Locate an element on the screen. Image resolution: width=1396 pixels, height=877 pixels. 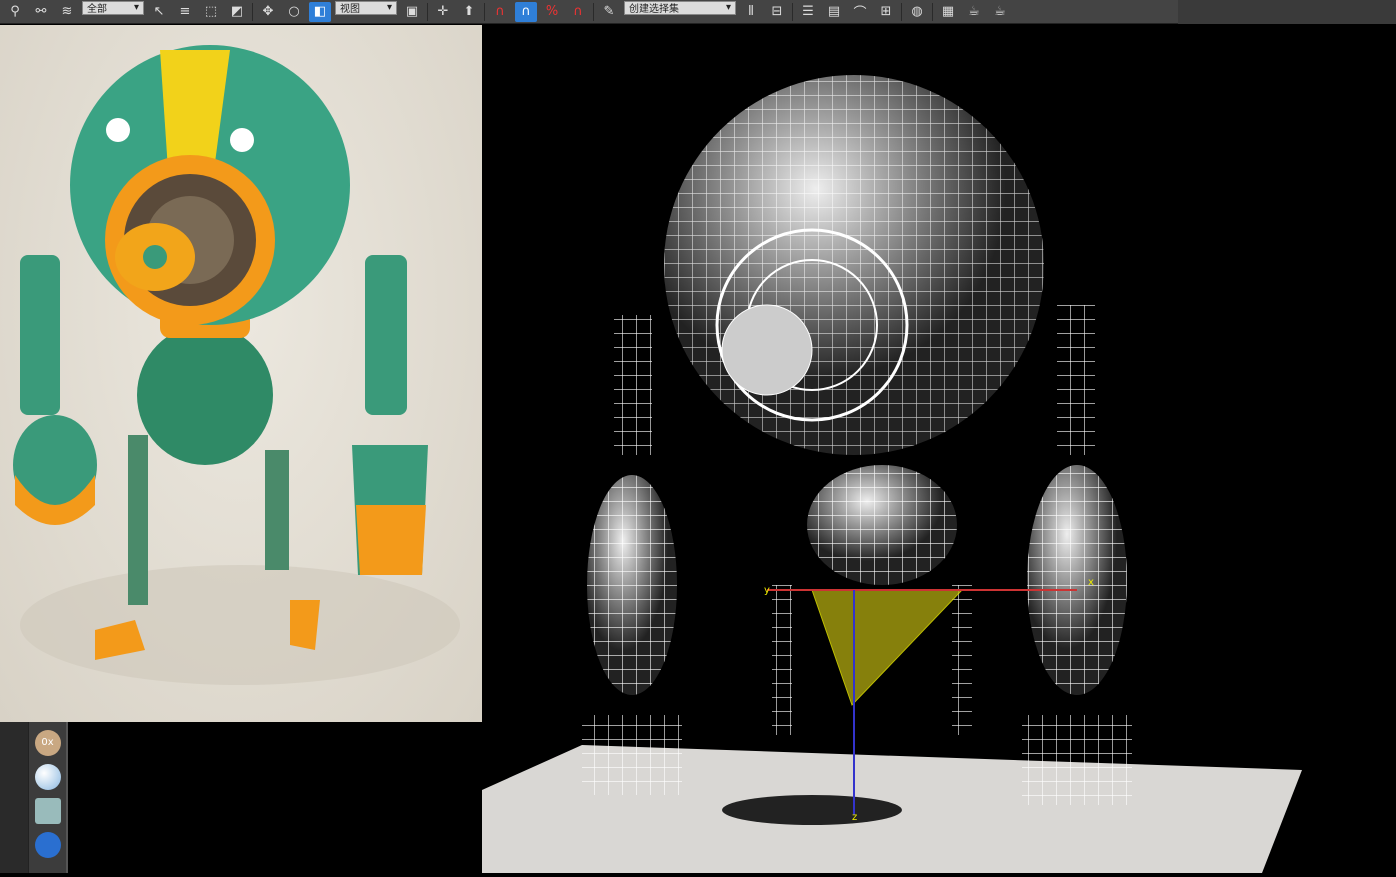
reference-coord-dropdown: 视图 ▾ is located at coordinates (366, 7).